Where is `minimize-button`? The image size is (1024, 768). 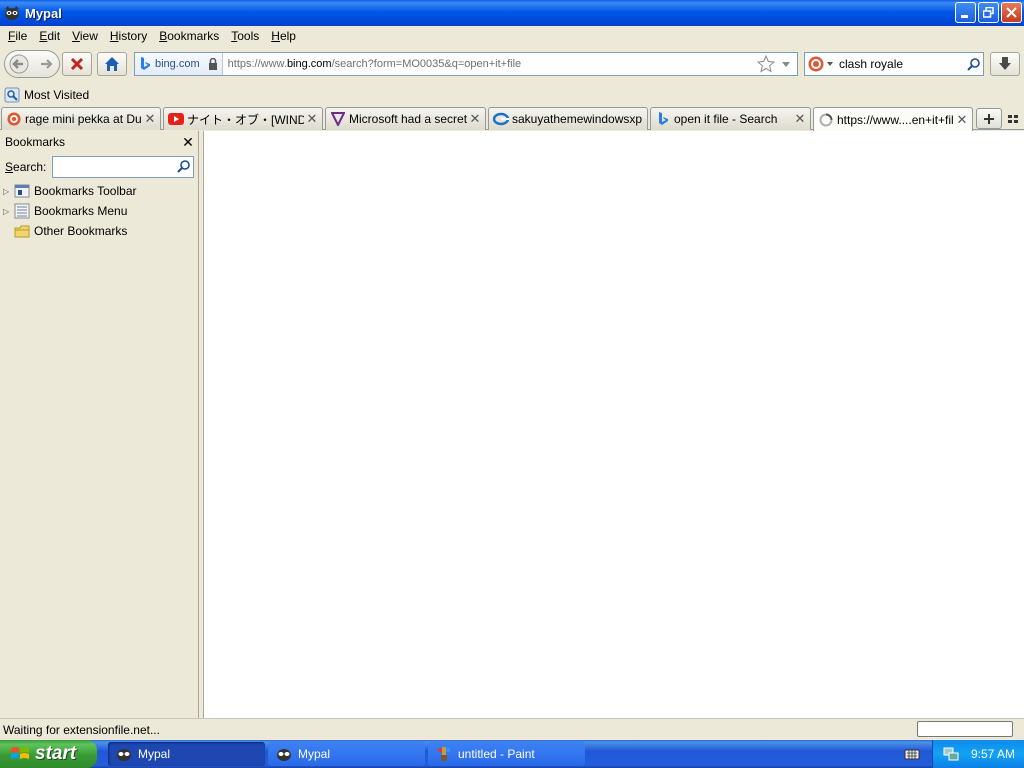
minimize-button is located at coordinates (965, 12).